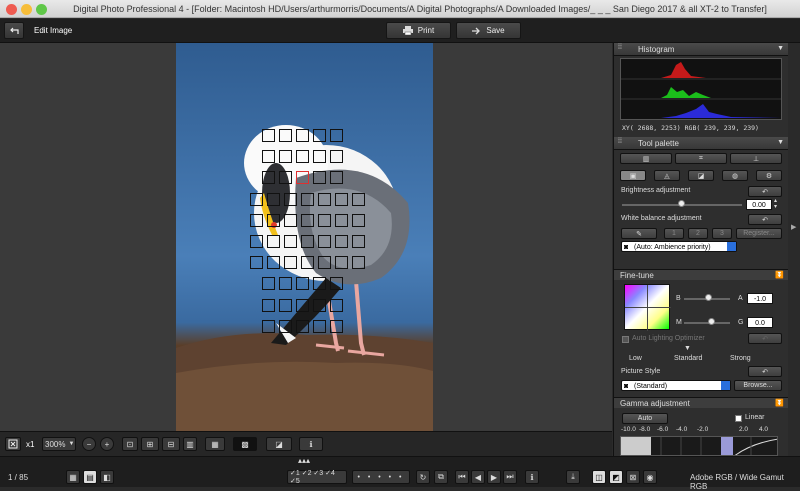  I want to click on gamma-linear-checkbox, so click(738, 418).